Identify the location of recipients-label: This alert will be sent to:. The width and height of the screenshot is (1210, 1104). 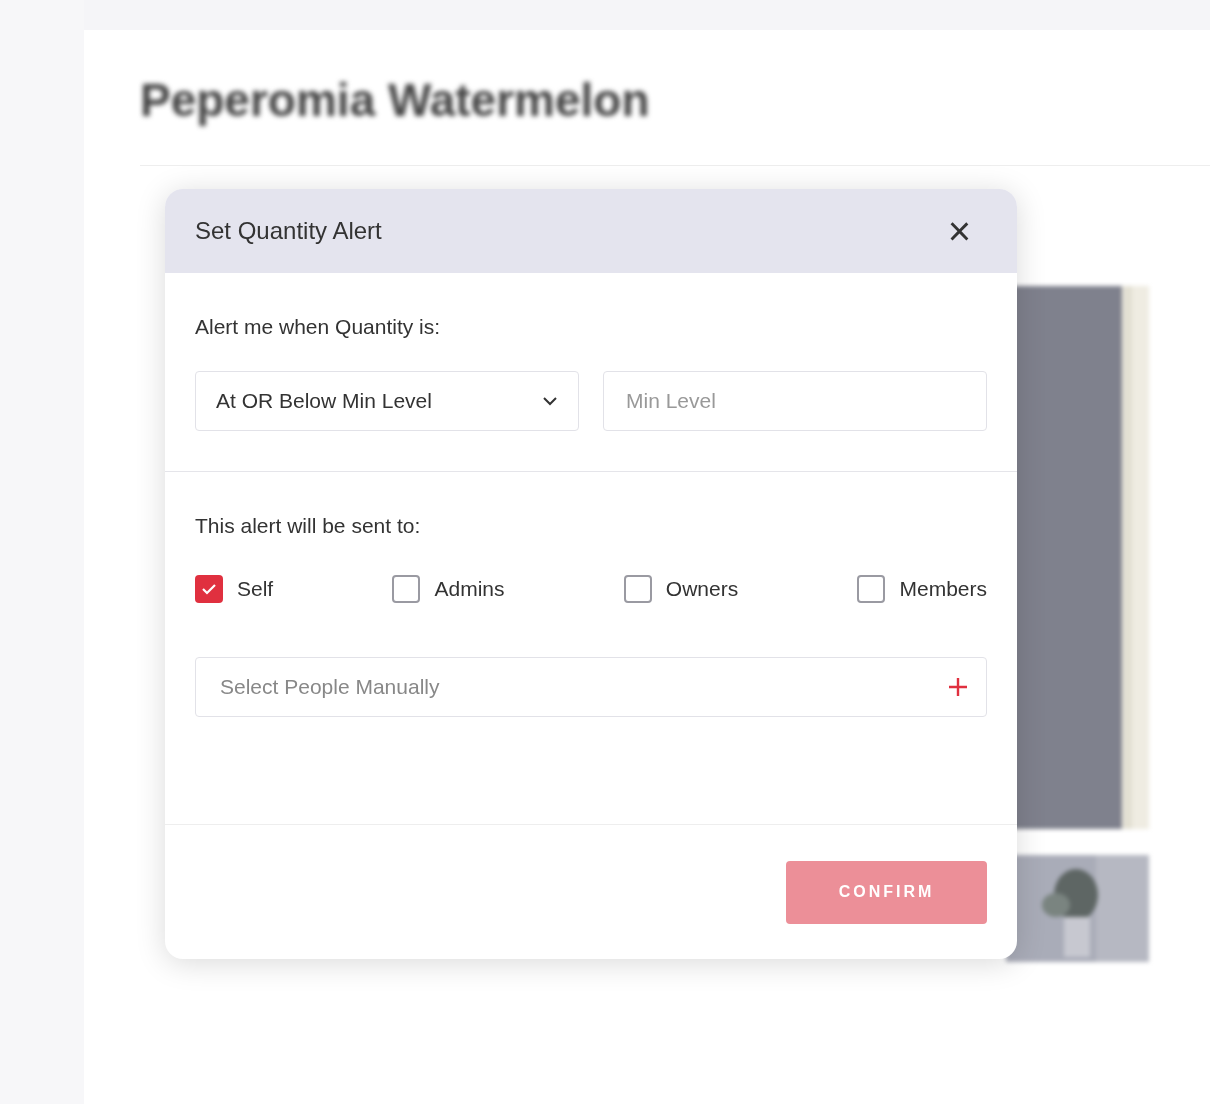
(308, 525).